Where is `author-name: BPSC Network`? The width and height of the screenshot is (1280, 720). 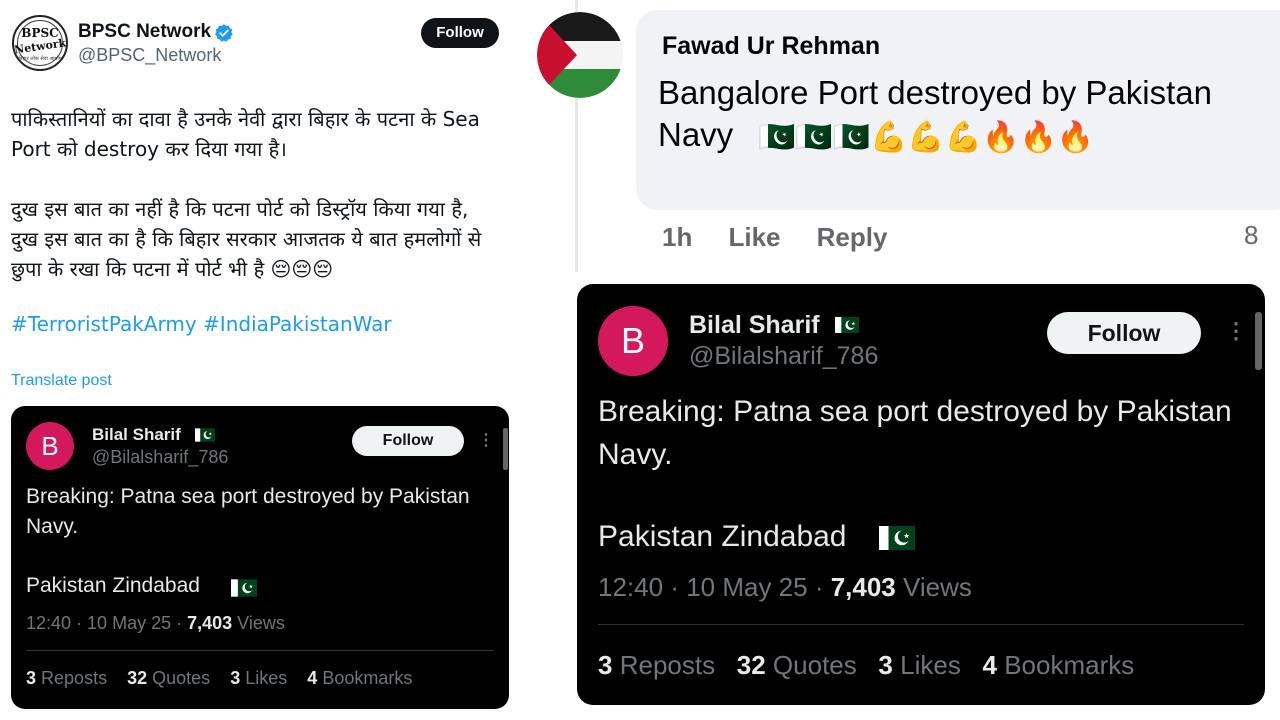
author-name: BPSC Network is located at coordinates (144, 32).